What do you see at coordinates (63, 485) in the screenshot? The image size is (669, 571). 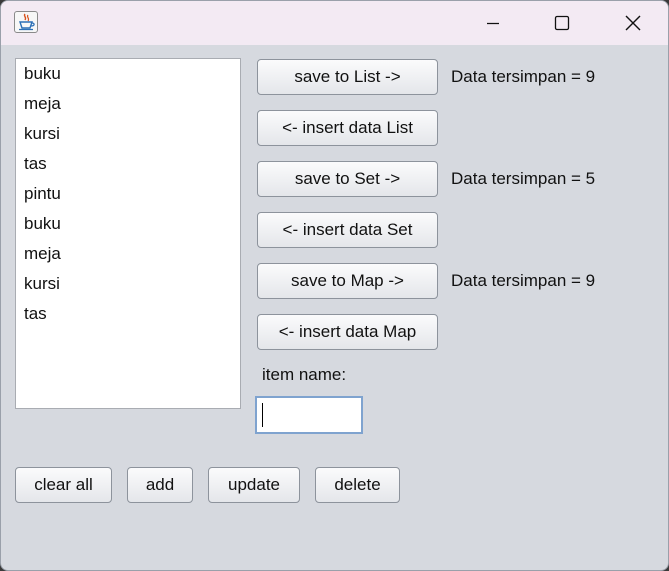 I see `clear-all-button: clear all` at bounding box center [63, 485].